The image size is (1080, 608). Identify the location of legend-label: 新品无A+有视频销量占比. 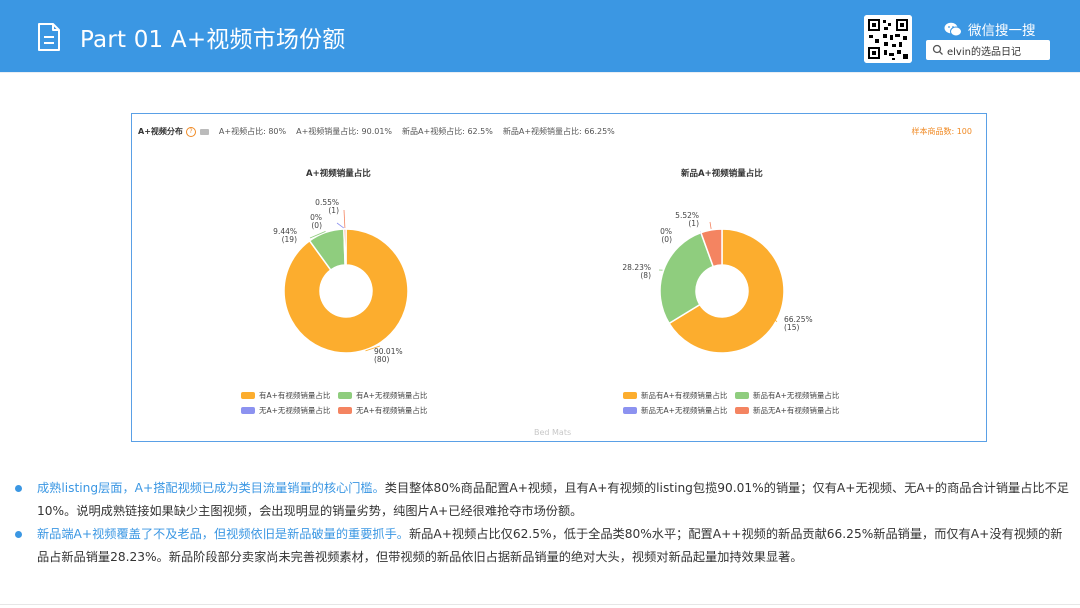
(796, 410).